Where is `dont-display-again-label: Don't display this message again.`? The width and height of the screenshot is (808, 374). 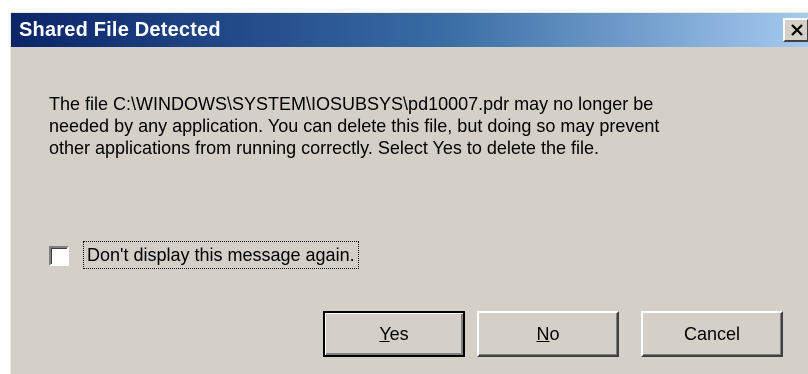
dont-display-again-label: Don't display this message again. is located at coordinates (221, 255).